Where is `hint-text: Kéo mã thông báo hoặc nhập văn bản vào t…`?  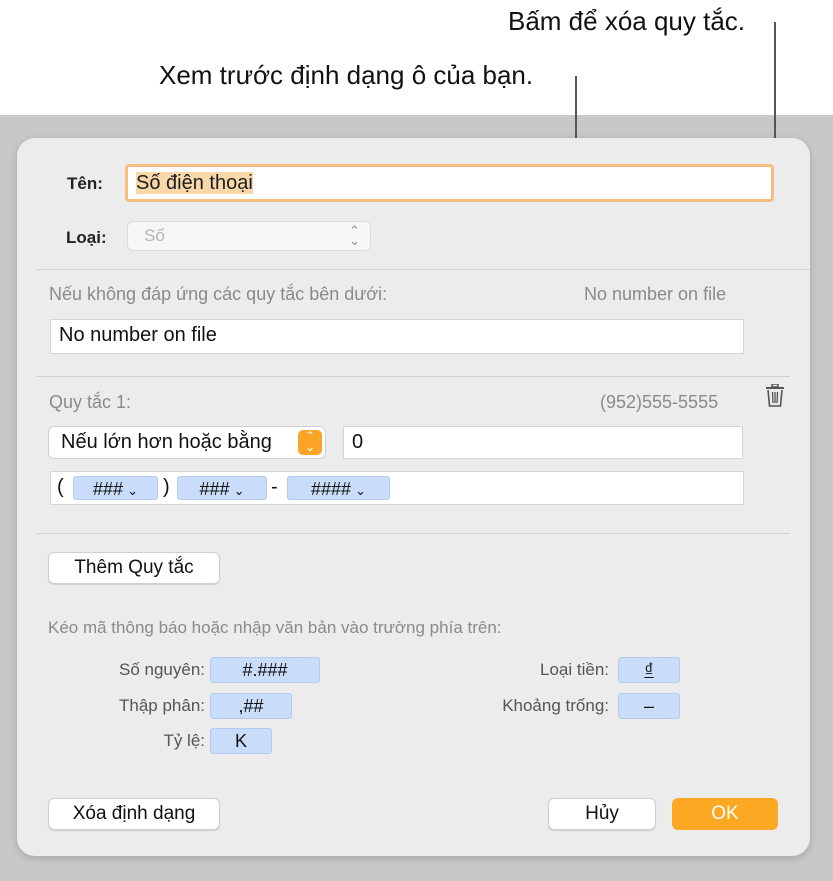
hint-text: Kéo mã thông báo hoặc nhập văn bản vào t… is located at coordinates (275, 627).